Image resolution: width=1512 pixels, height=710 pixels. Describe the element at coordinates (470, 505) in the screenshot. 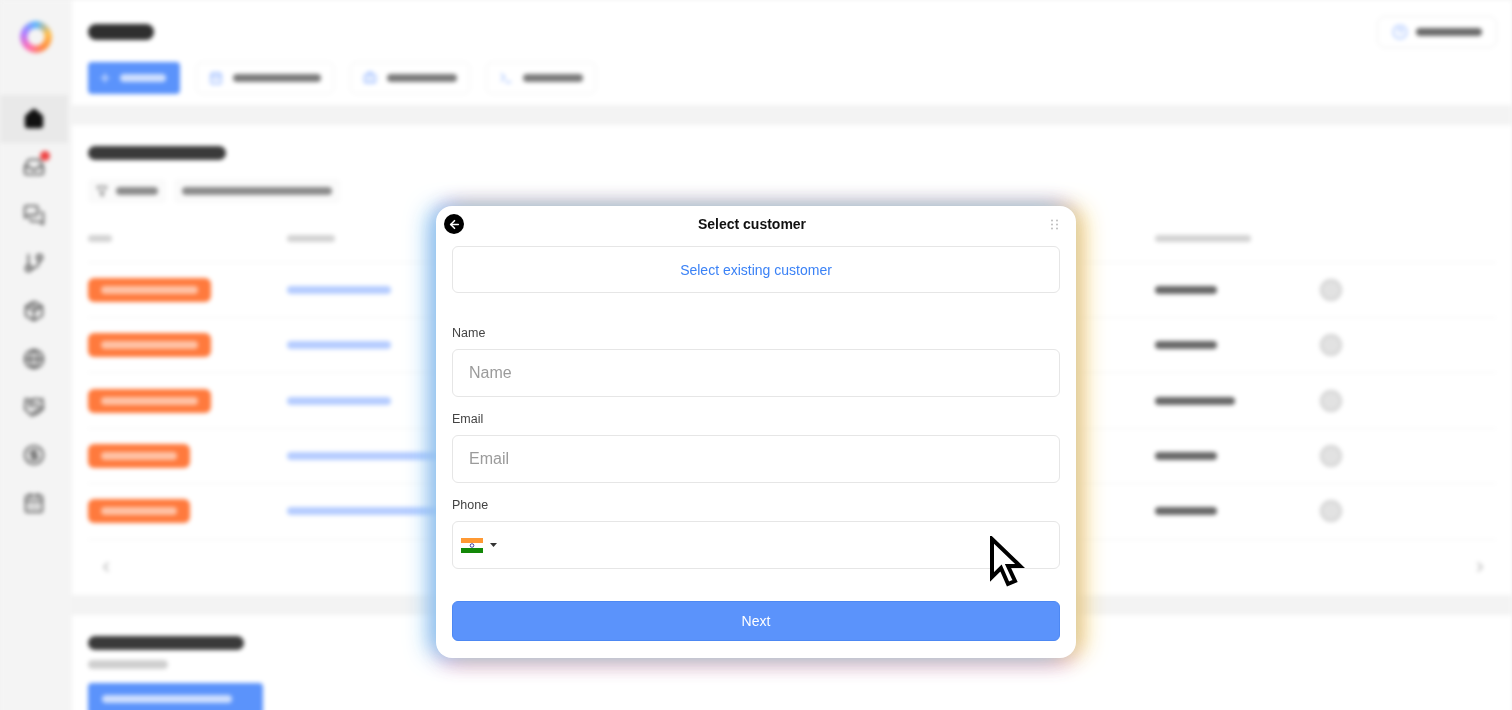

I see `field-label: Phone` at that location.